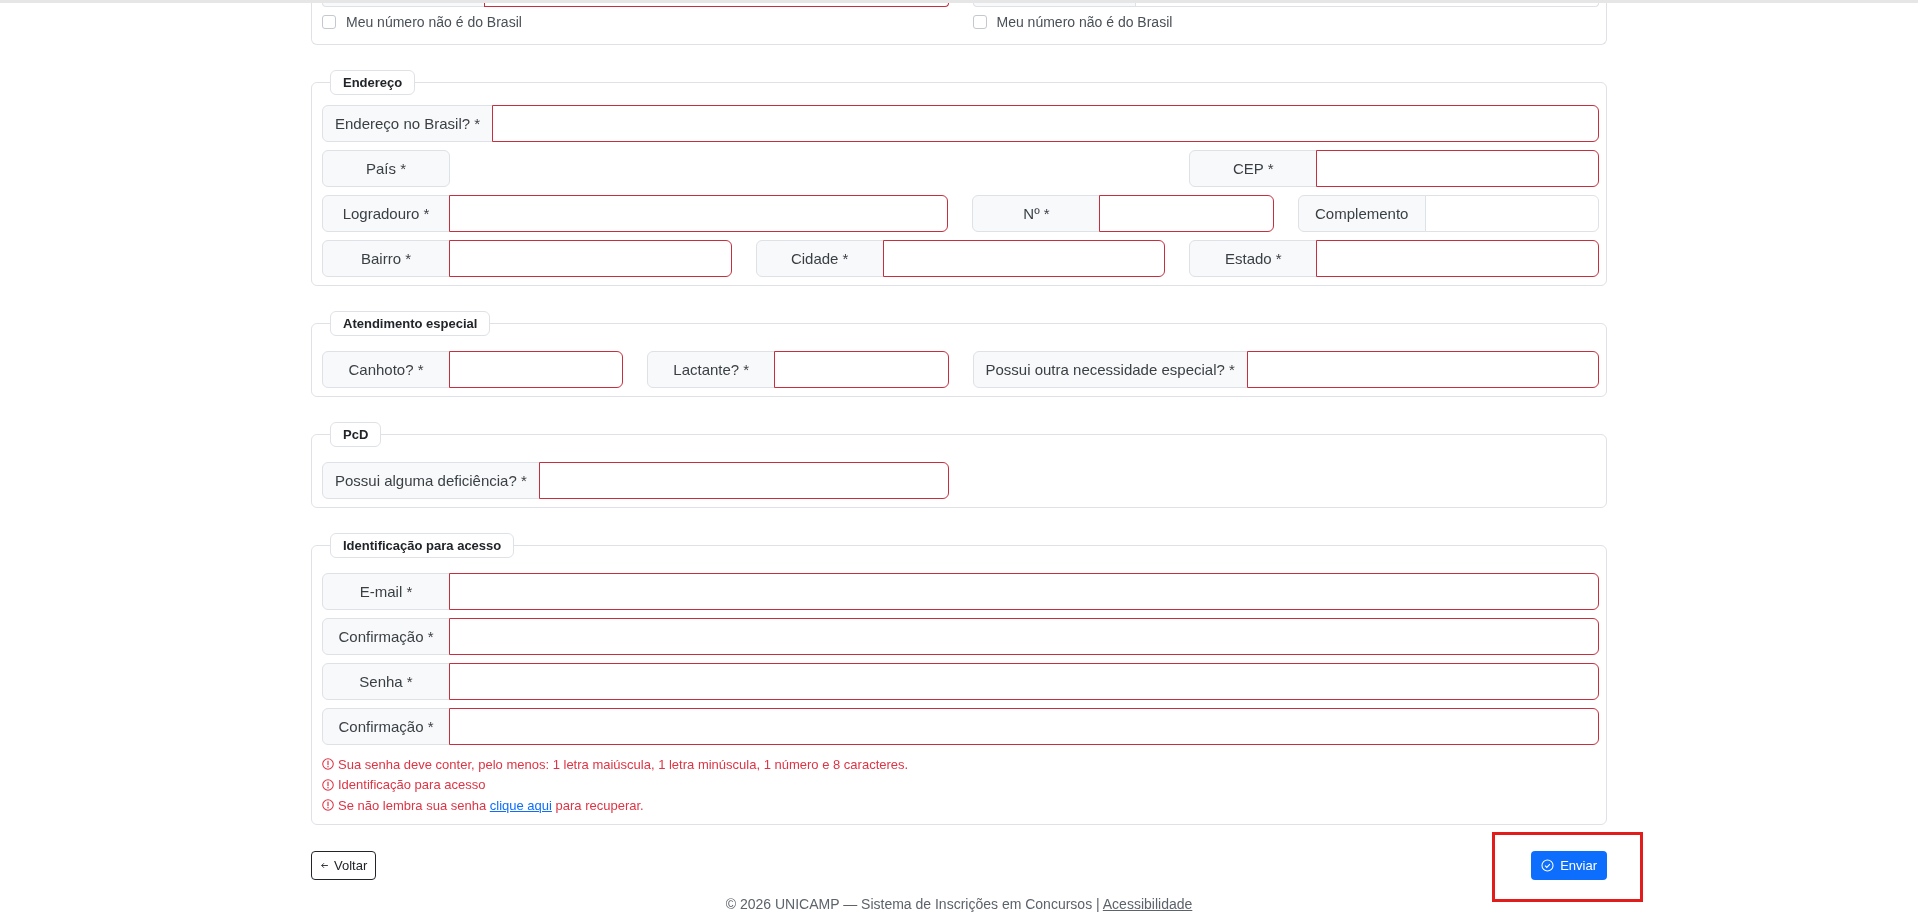  What do you see at coordinates (373, 82) in the screenshot?
I see `section-legend: Endereço` at bounding box center [373, 82].